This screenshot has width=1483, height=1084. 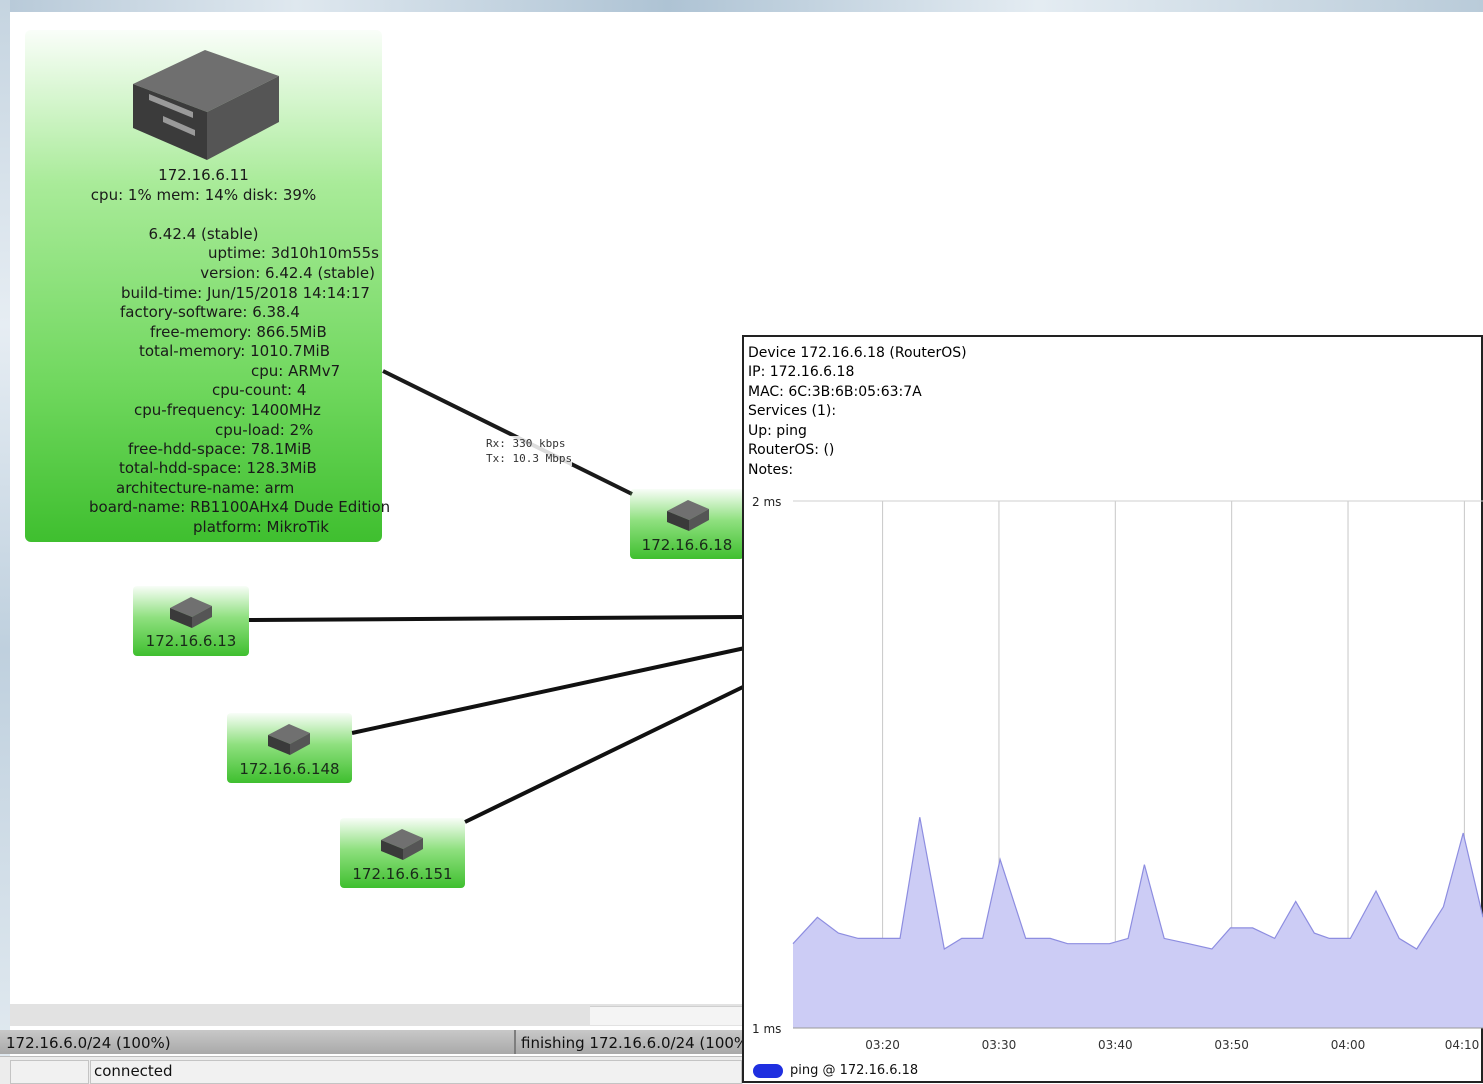 What do you see at coordinates (854, 1070) in the screenshot?
I see `legend-label: ping @ 172.16.6.18` at bounding box center [854, 1070].